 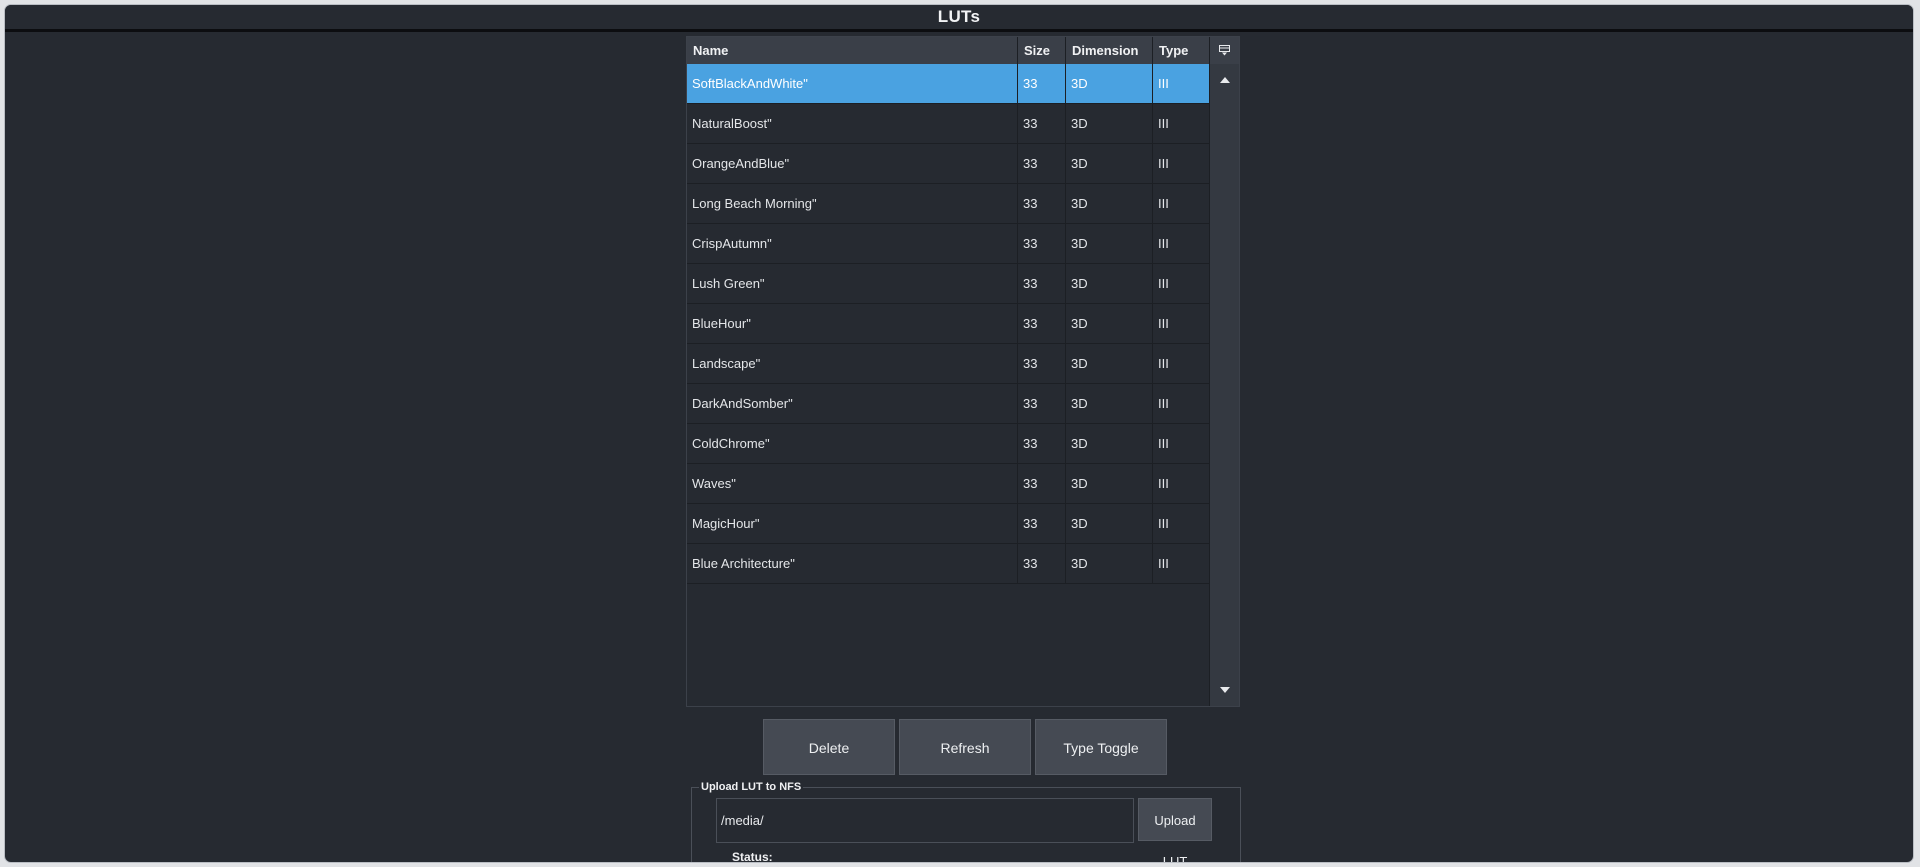 What do you see at coordinates (852, 243) in the screenshot?
I see `cell-name: CrispAutumn"` at bounding box center [852, 243].